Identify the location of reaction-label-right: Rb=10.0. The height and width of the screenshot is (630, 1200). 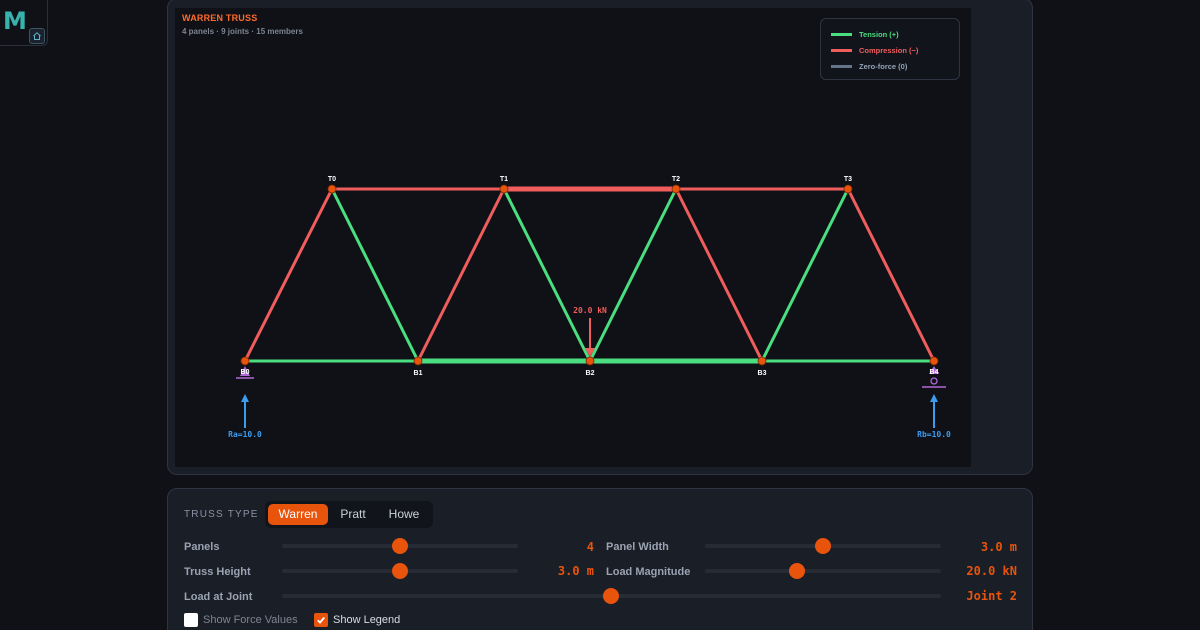
(934, 434).